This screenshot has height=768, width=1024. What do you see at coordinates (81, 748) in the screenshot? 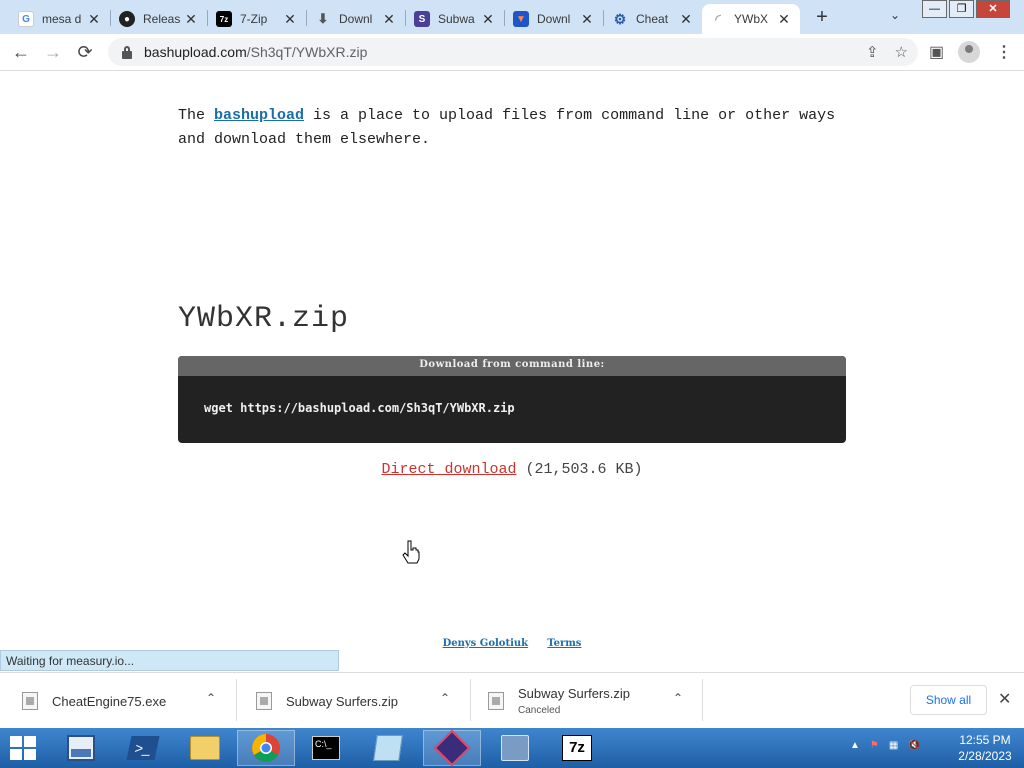
I see `server-manager-icon` at bounding box center [81, 748].